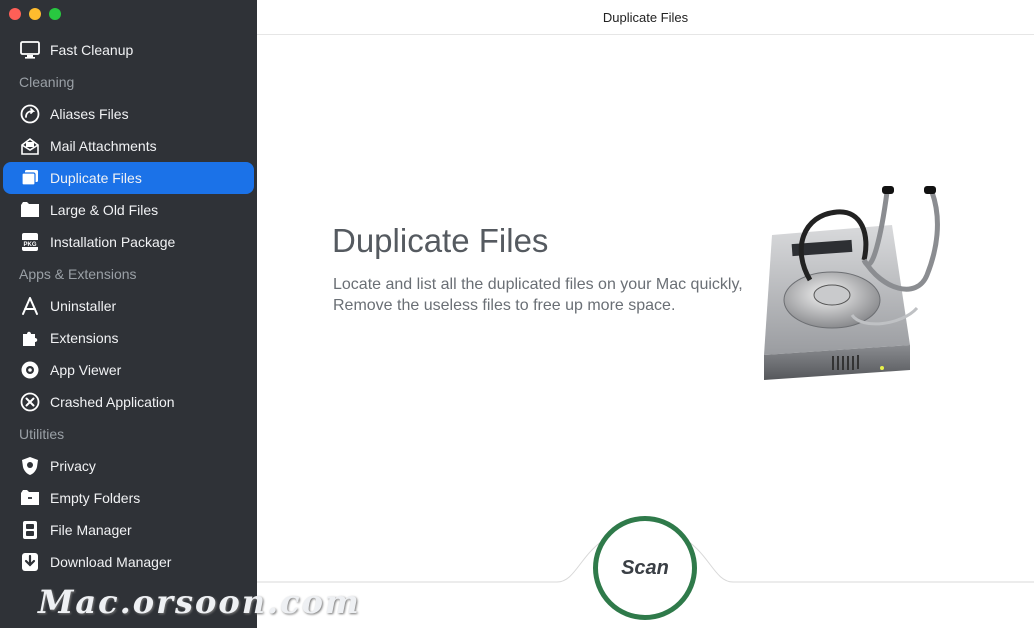 Image resolution: width=1034 pixels, height=628 pixels. Describe the element at coordinates (30, 562) in the screenshot. I see `download-icon` at that location.